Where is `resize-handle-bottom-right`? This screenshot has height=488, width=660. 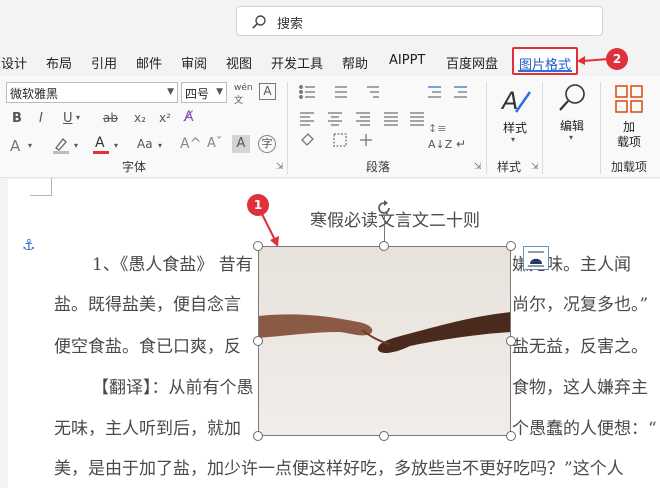
resize-handle-bottom-right is located at coordinates (511, 436).